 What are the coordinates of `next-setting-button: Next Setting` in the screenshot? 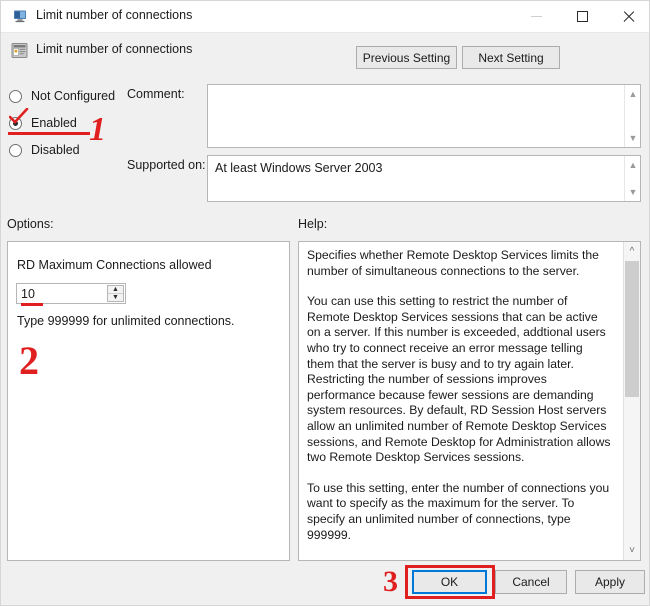 It's located at (511, 57).